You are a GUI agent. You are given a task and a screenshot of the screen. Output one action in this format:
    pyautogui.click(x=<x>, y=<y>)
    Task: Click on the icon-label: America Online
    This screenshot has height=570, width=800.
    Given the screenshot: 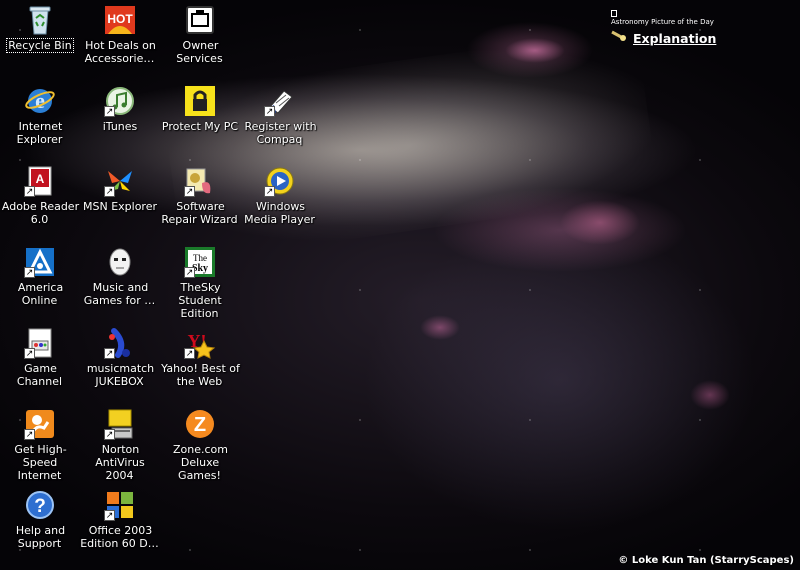 What is the action you would take?
    pyautogui.click(x=40, y=294)
    